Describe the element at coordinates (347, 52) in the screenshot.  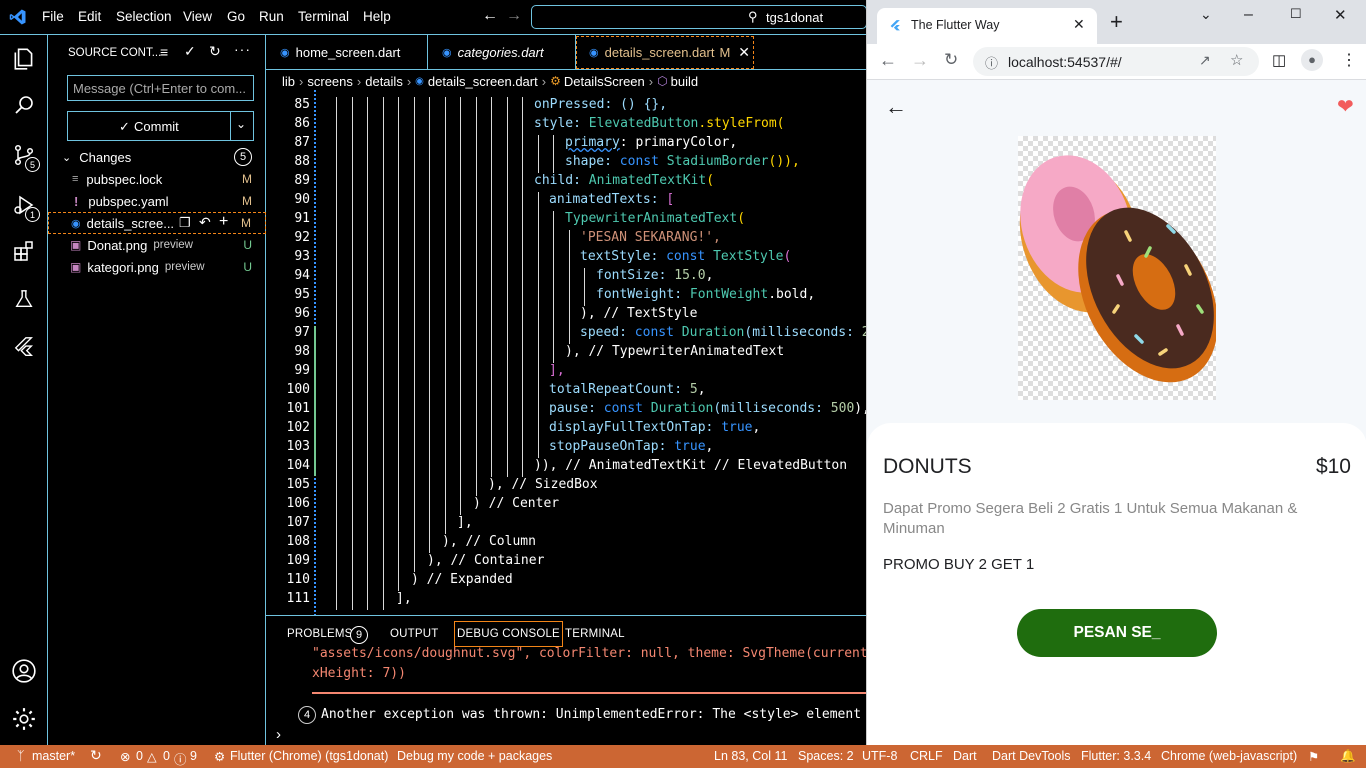
I see `tab-home-screen: ◉ home_screen.dart` at that location.